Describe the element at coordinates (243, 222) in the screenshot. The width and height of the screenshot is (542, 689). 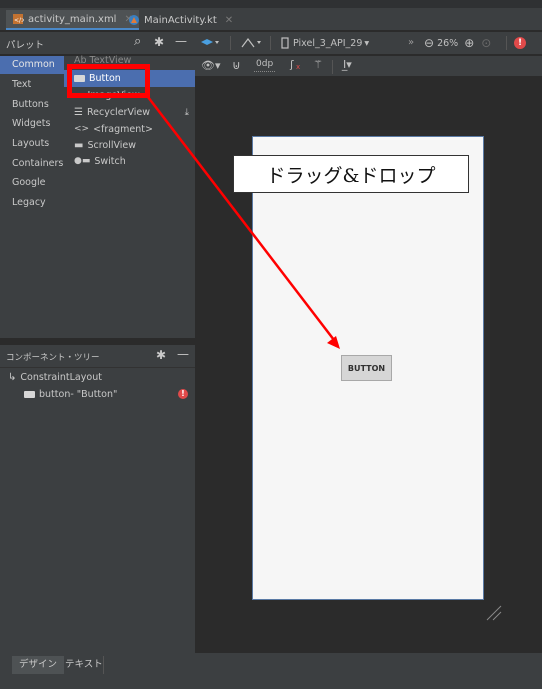
I see `drag-arrow` at that location.